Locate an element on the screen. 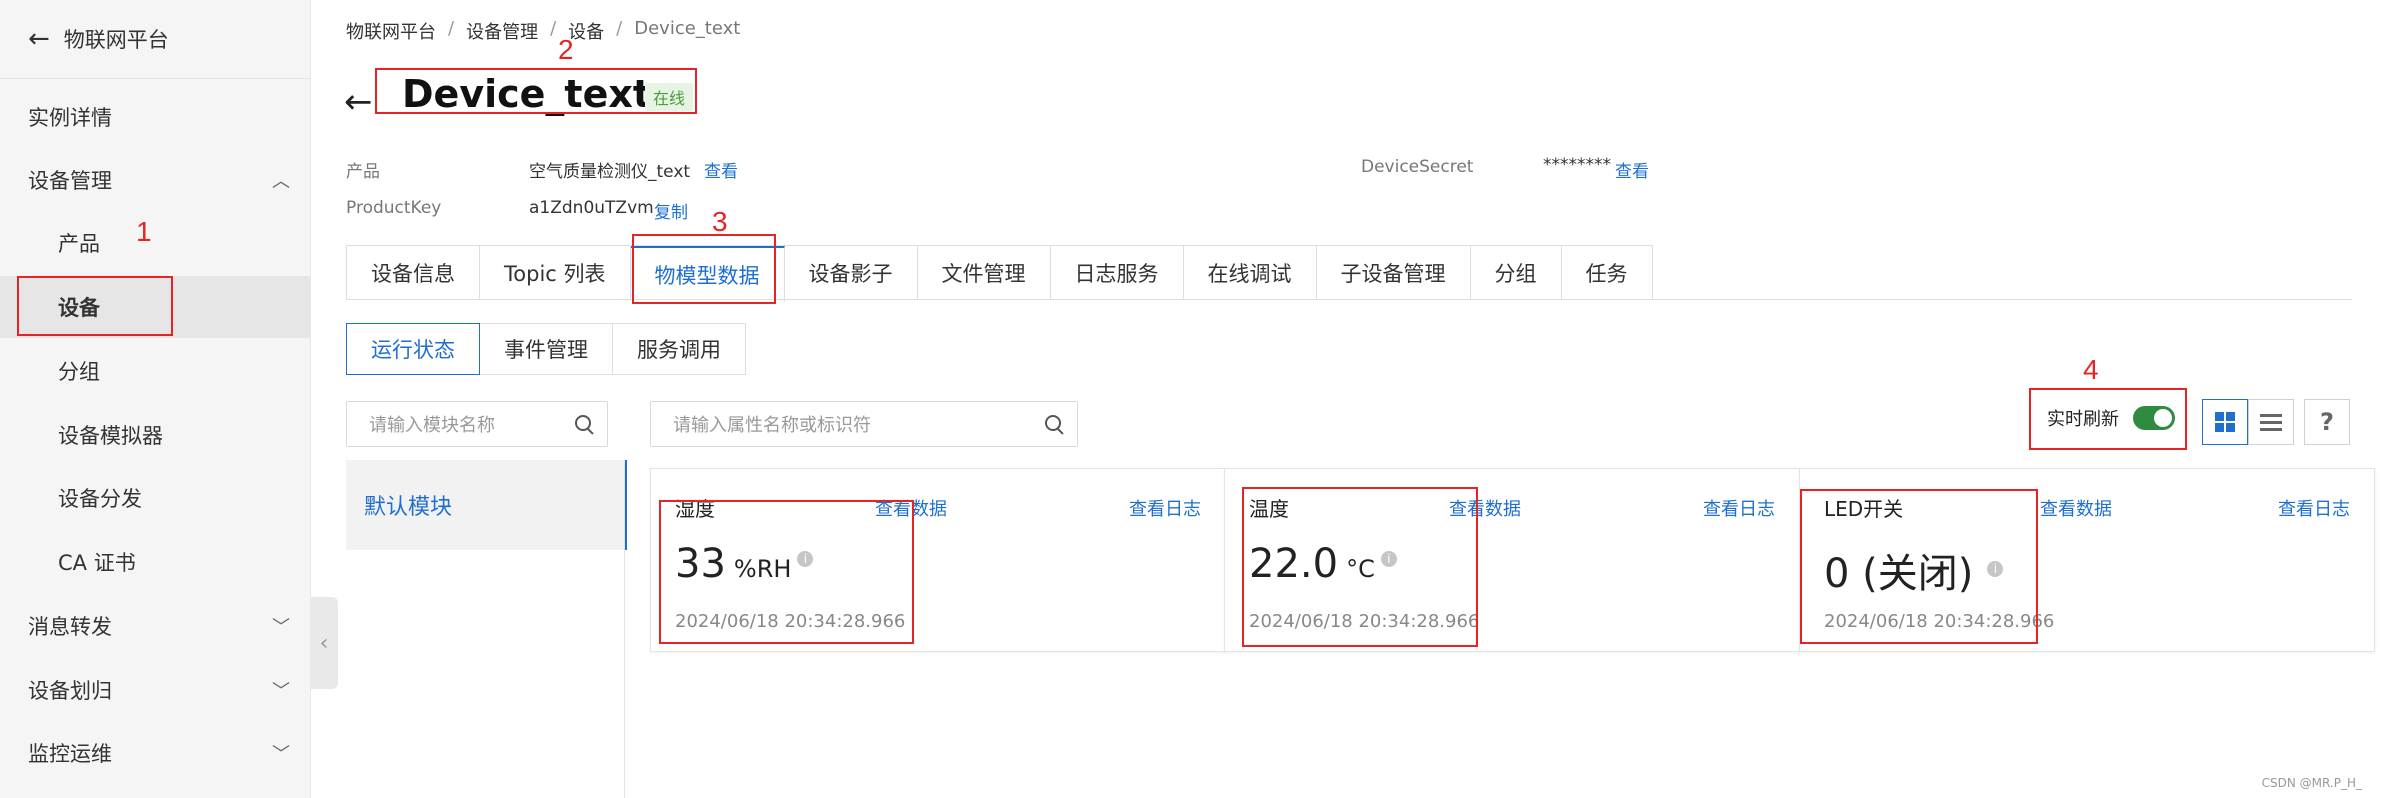 Image resolution: width=2382 pixels, height=798 pixels. tab-online-debug: 在线调试 is located at coordinates (1250, 273).